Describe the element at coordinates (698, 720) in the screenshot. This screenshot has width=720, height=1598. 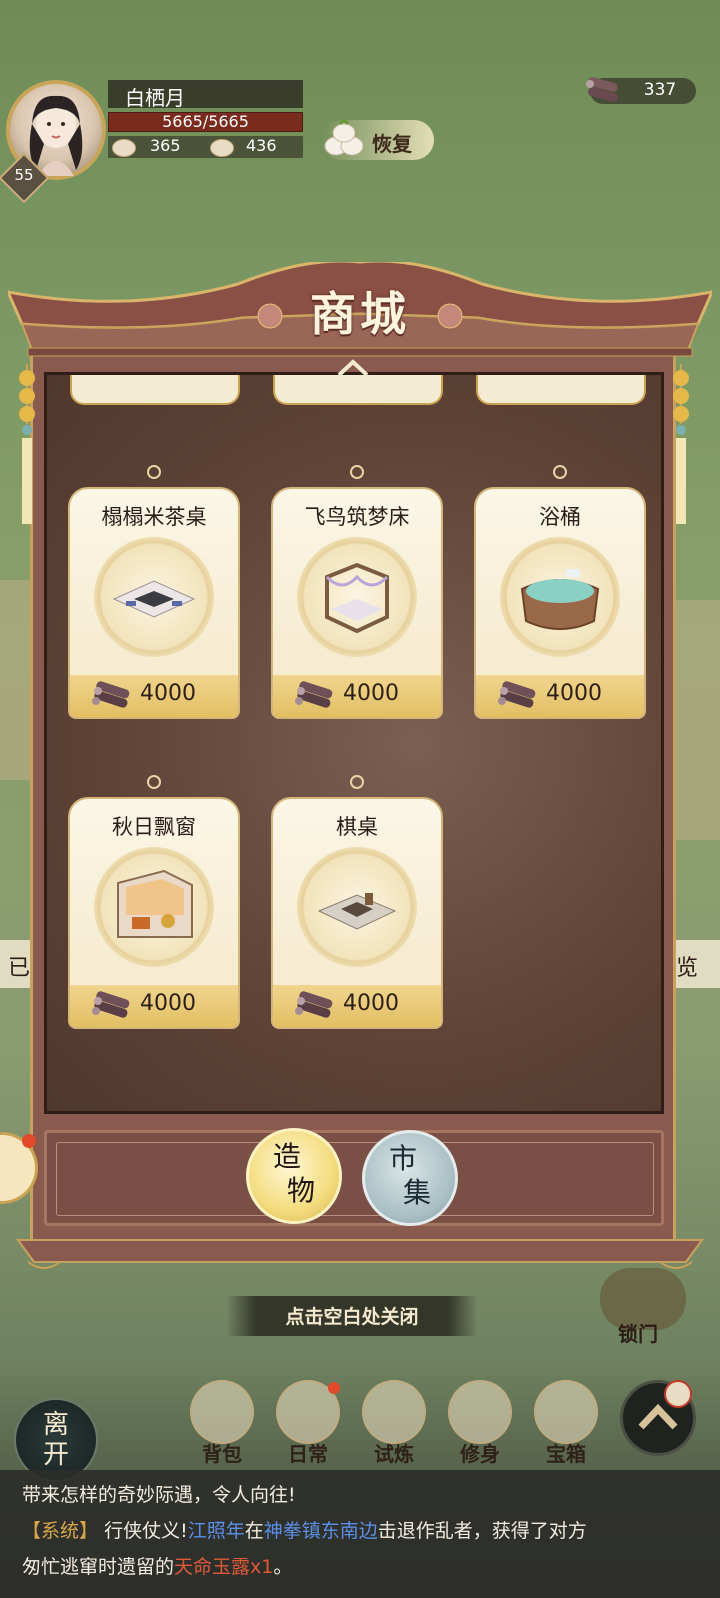
I see `scenery-building-right` at that location.